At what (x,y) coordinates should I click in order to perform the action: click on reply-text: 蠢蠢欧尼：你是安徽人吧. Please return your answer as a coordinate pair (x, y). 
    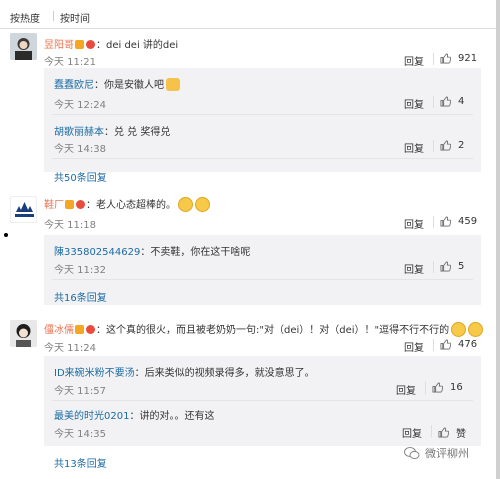
    Looking at the image, I should click on (117, 83).